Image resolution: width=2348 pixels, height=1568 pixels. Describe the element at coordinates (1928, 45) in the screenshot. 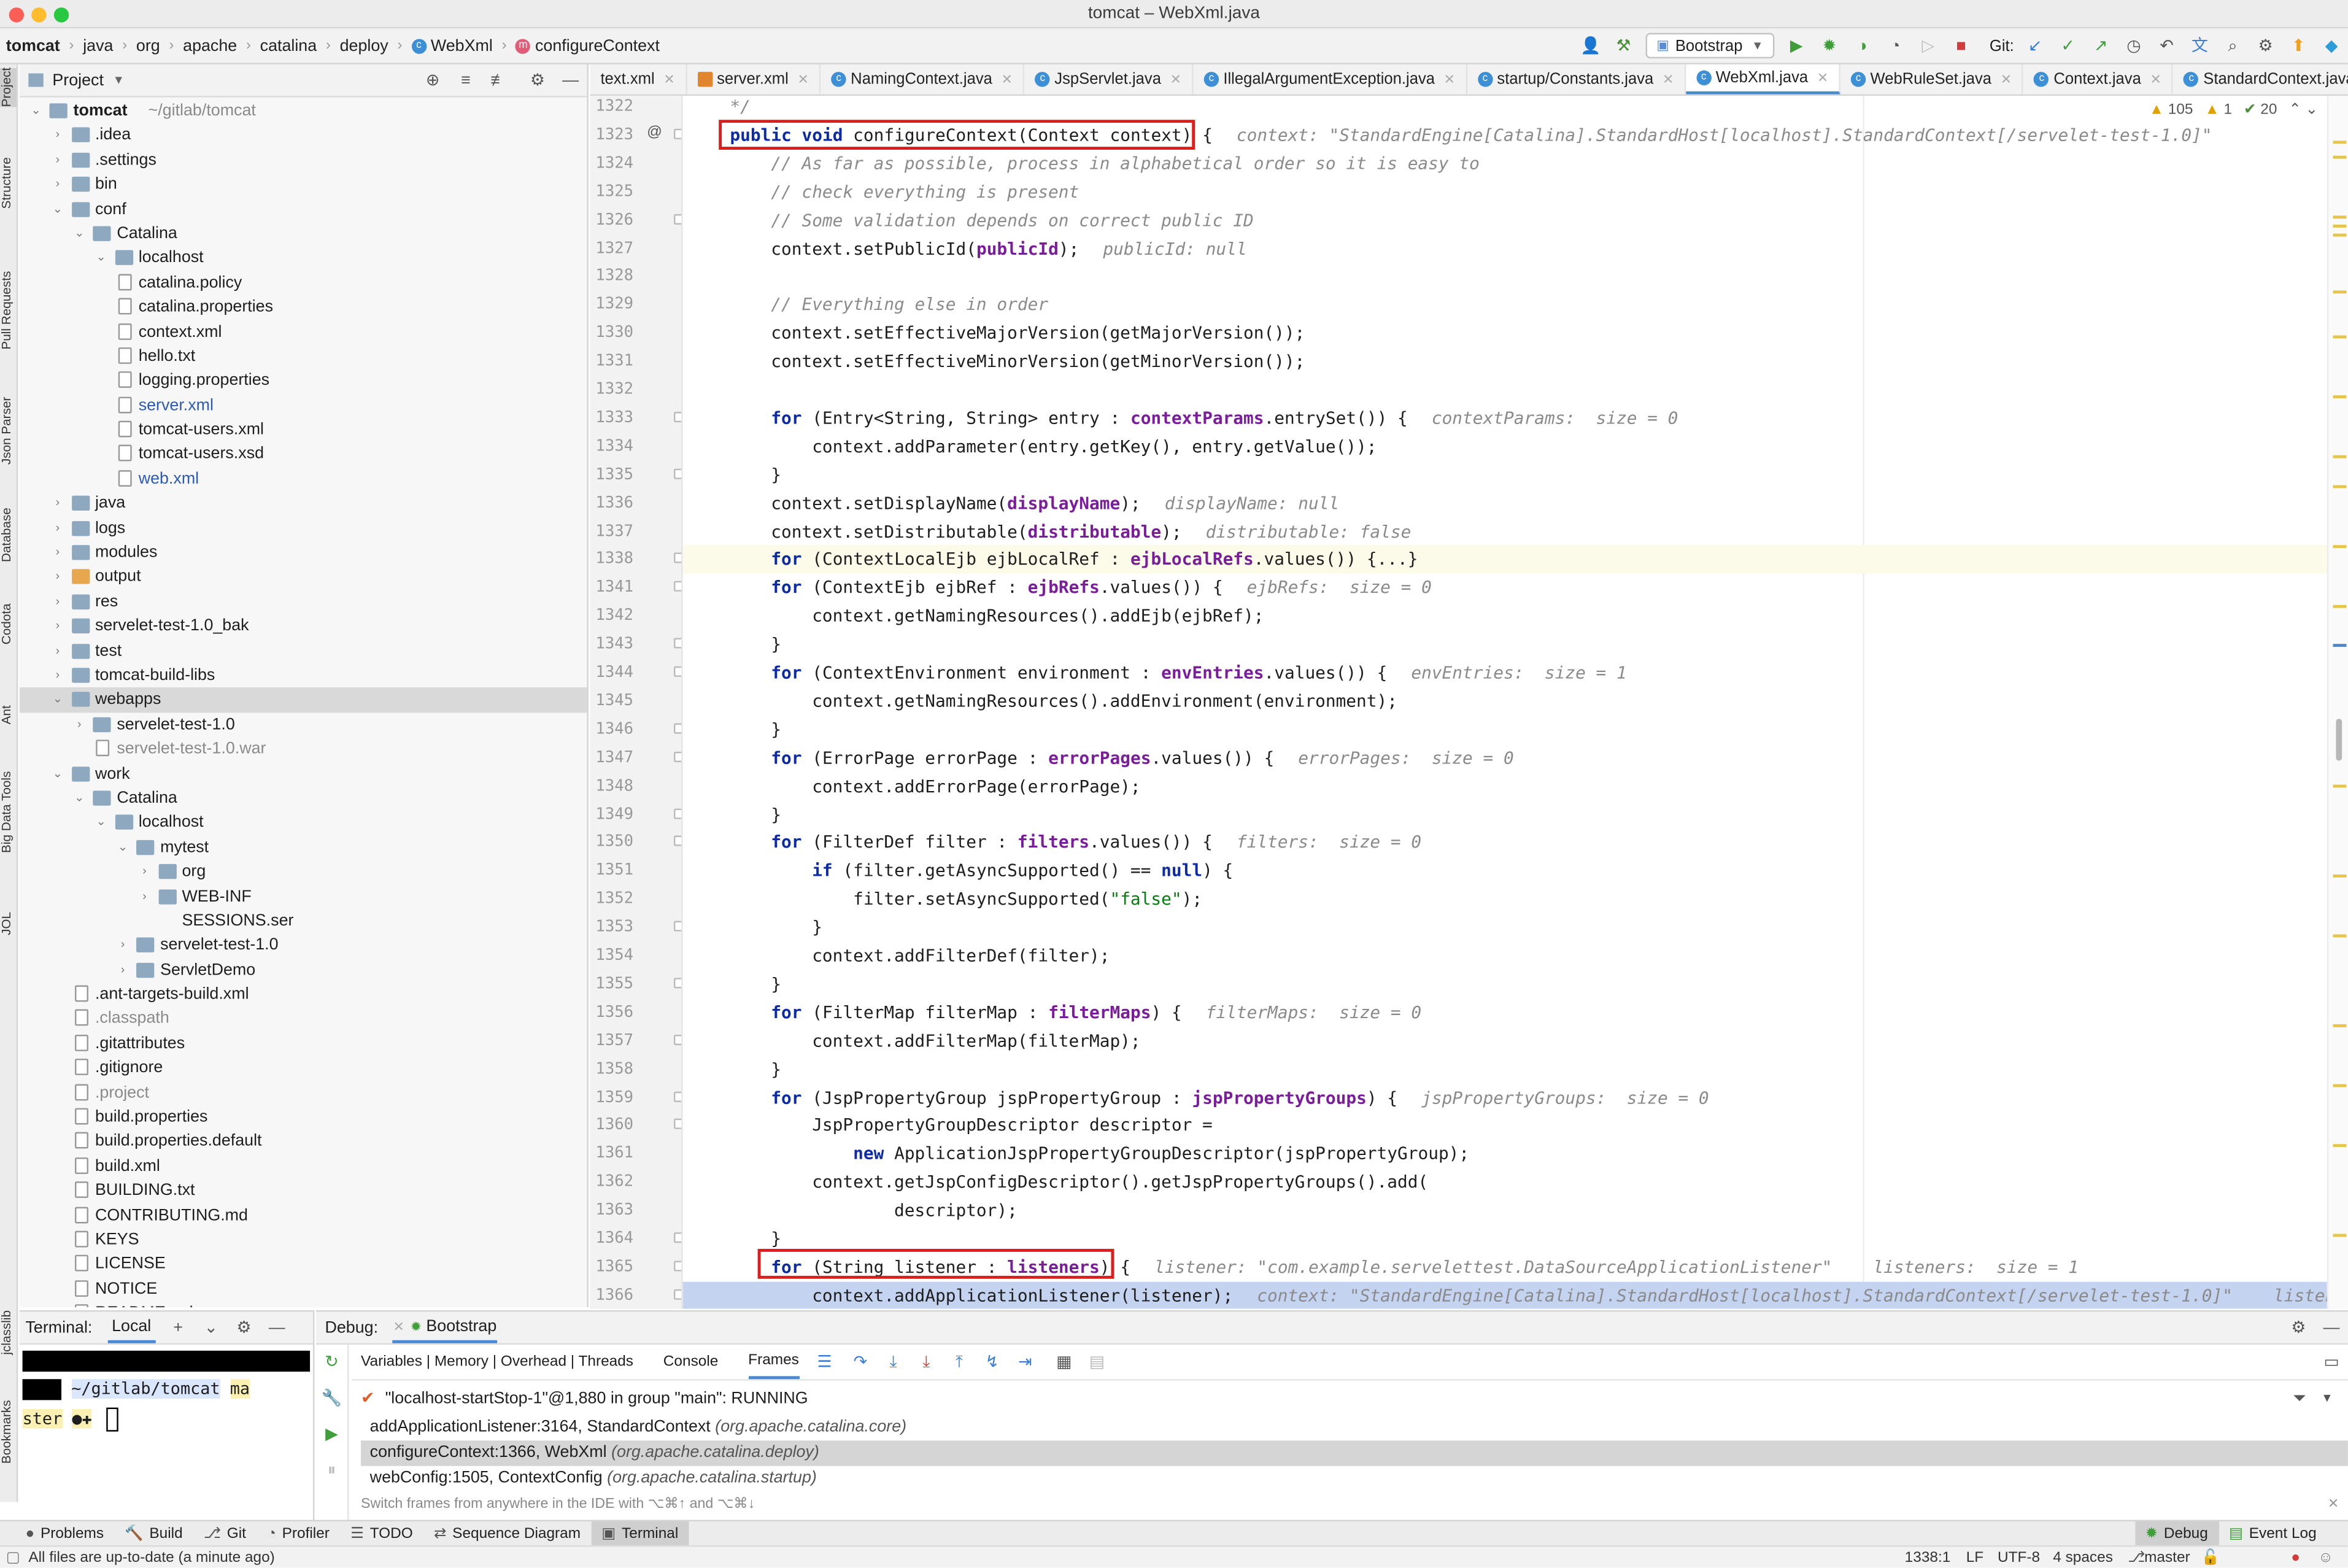

I see `resume-icon: ▷` at that location.